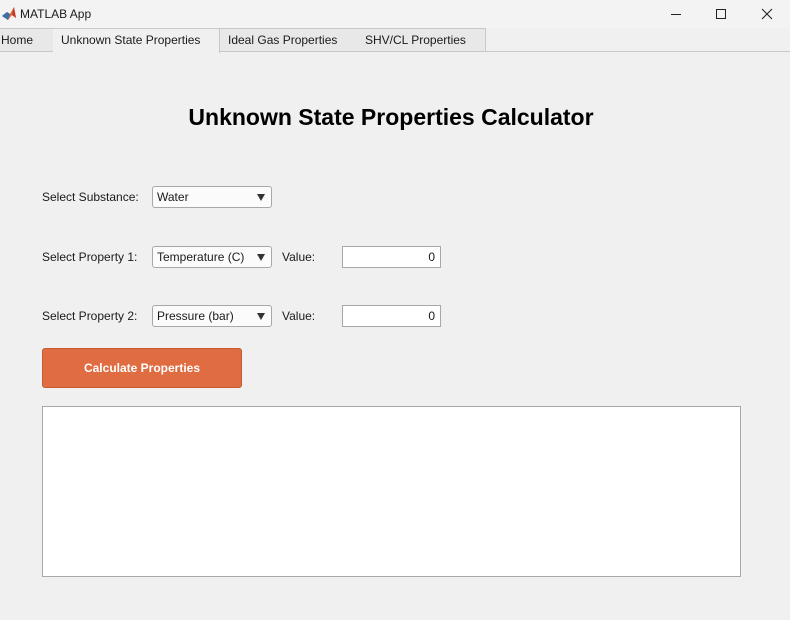 Image resolution: width=790 pixels, height=620 pixels. I want to click on property2-dropdown: Pressure (bar), so click(212, 316).